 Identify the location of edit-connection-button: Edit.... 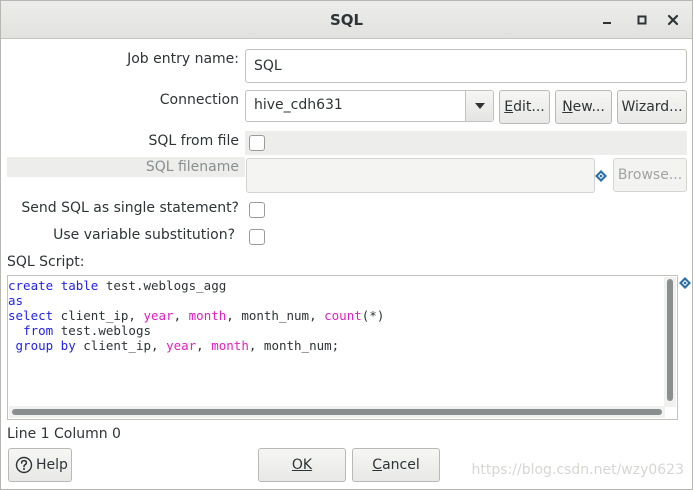
(524, 107).